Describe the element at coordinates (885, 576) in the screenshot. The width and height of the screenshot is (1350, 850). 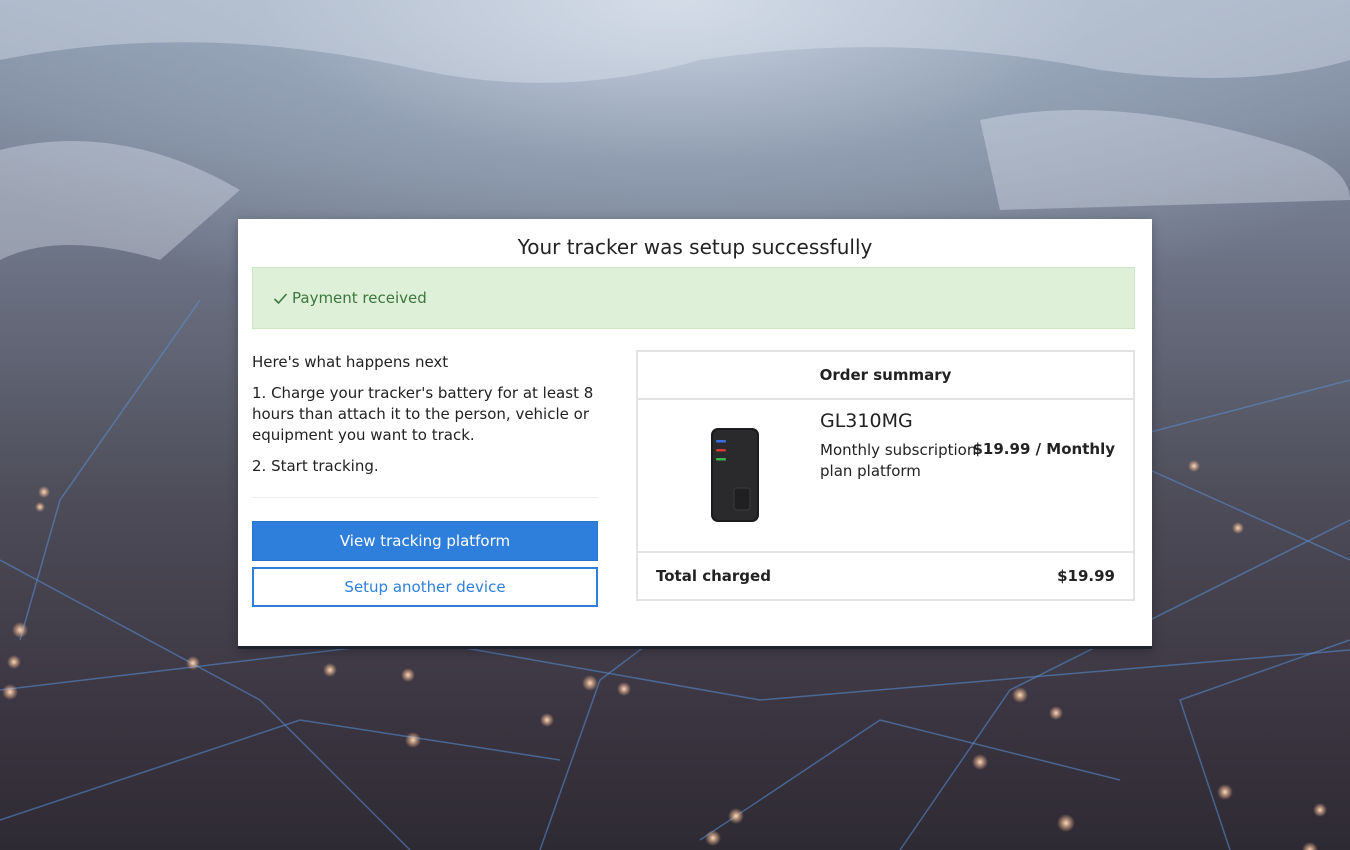
I see `order-total: Total charged $19.99` at that location.